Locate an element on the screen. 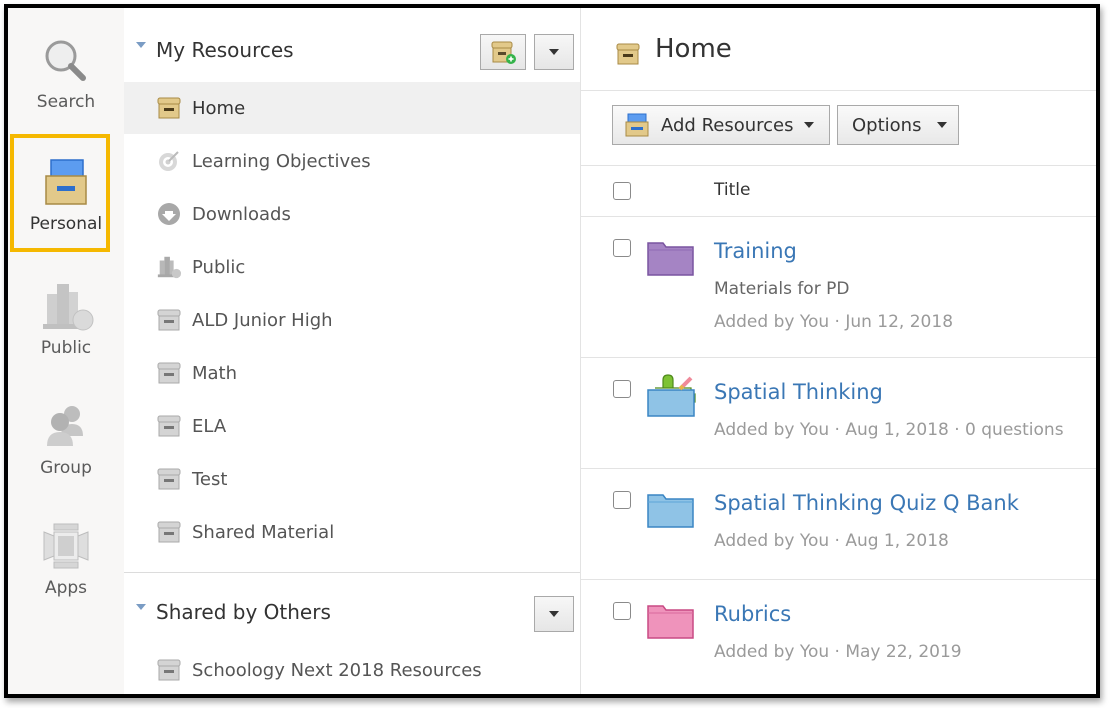  add-collection-button is located at coordinates (503, 52).